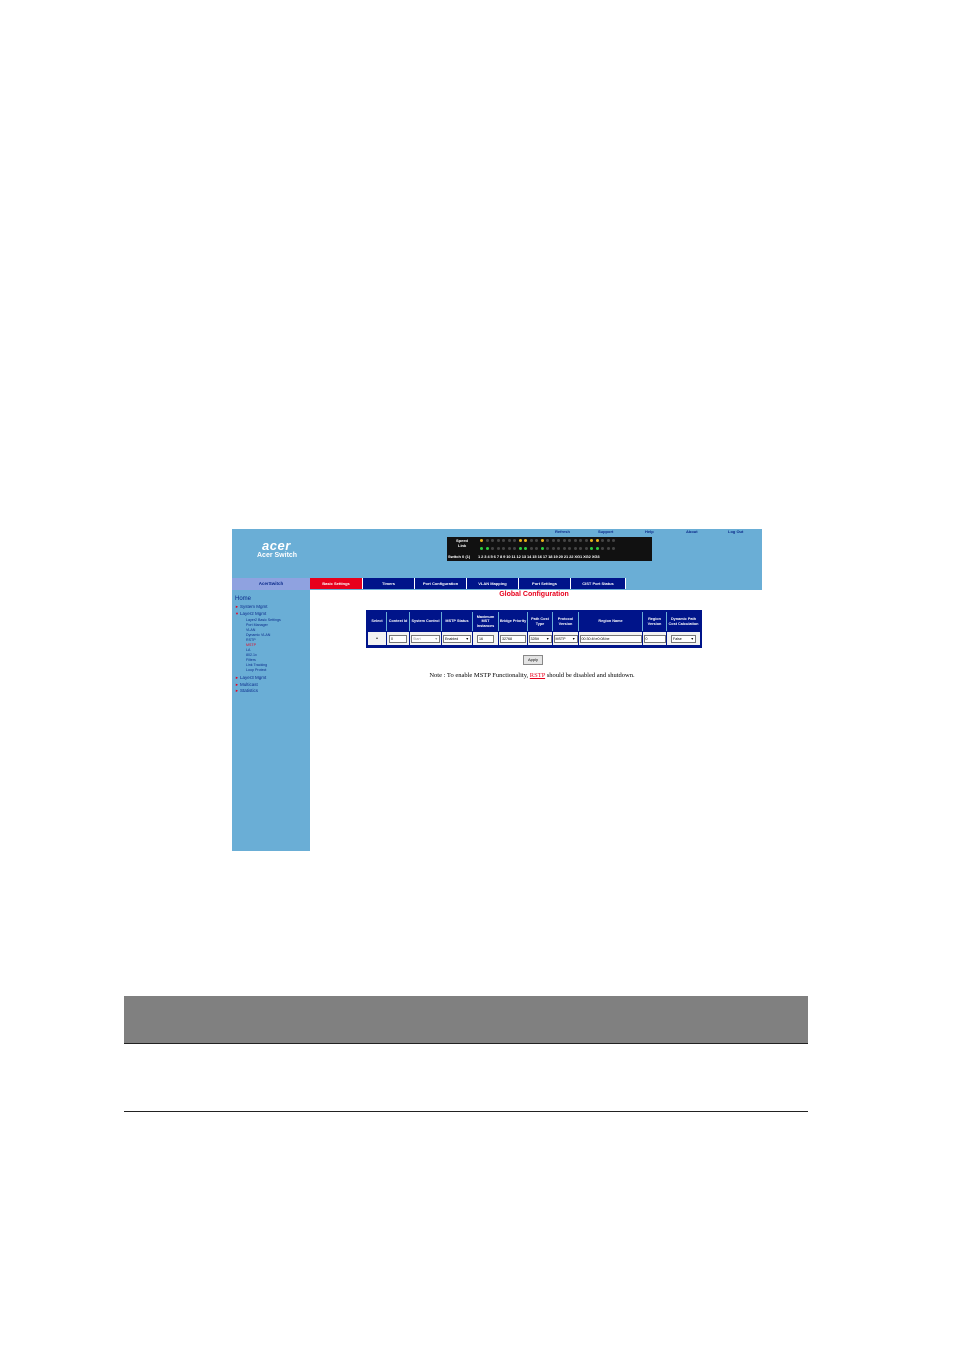 Image resolution: width=954 pixels, height=1369 pixels. I want to click on sidebar-item-dynamic-vlan: Dynamic VLAN, so click(258, 635).